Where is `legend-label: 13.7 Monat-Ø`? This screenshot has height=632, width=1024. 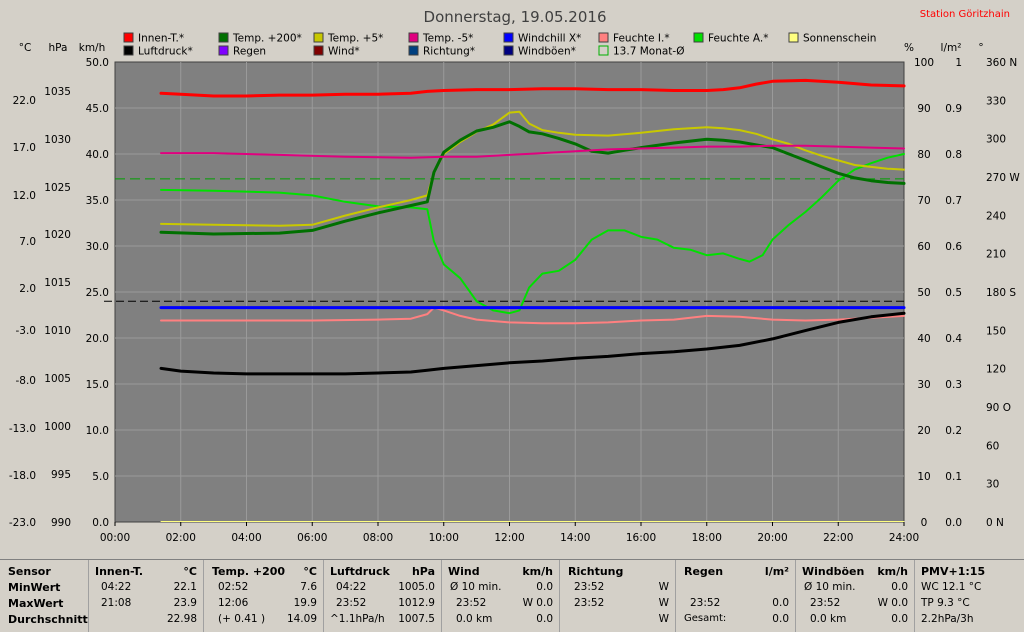
legend-label: 13.7 Monat-Ø is located at coordinates (648, 52).